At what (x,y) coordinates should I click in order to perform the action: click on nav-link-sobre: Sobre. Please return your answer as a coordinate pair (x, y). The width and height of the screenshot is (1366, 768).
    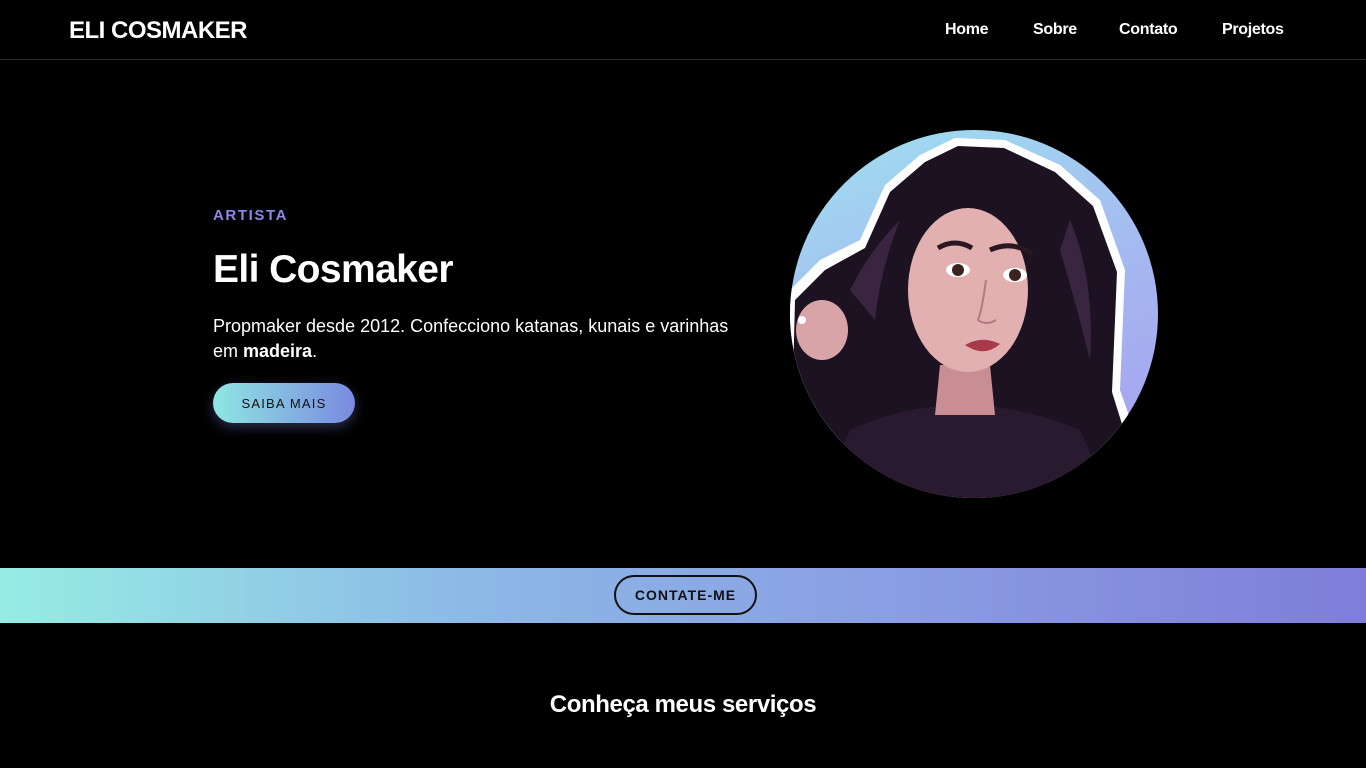
    Looking at the image, I should click on (1055, 30).